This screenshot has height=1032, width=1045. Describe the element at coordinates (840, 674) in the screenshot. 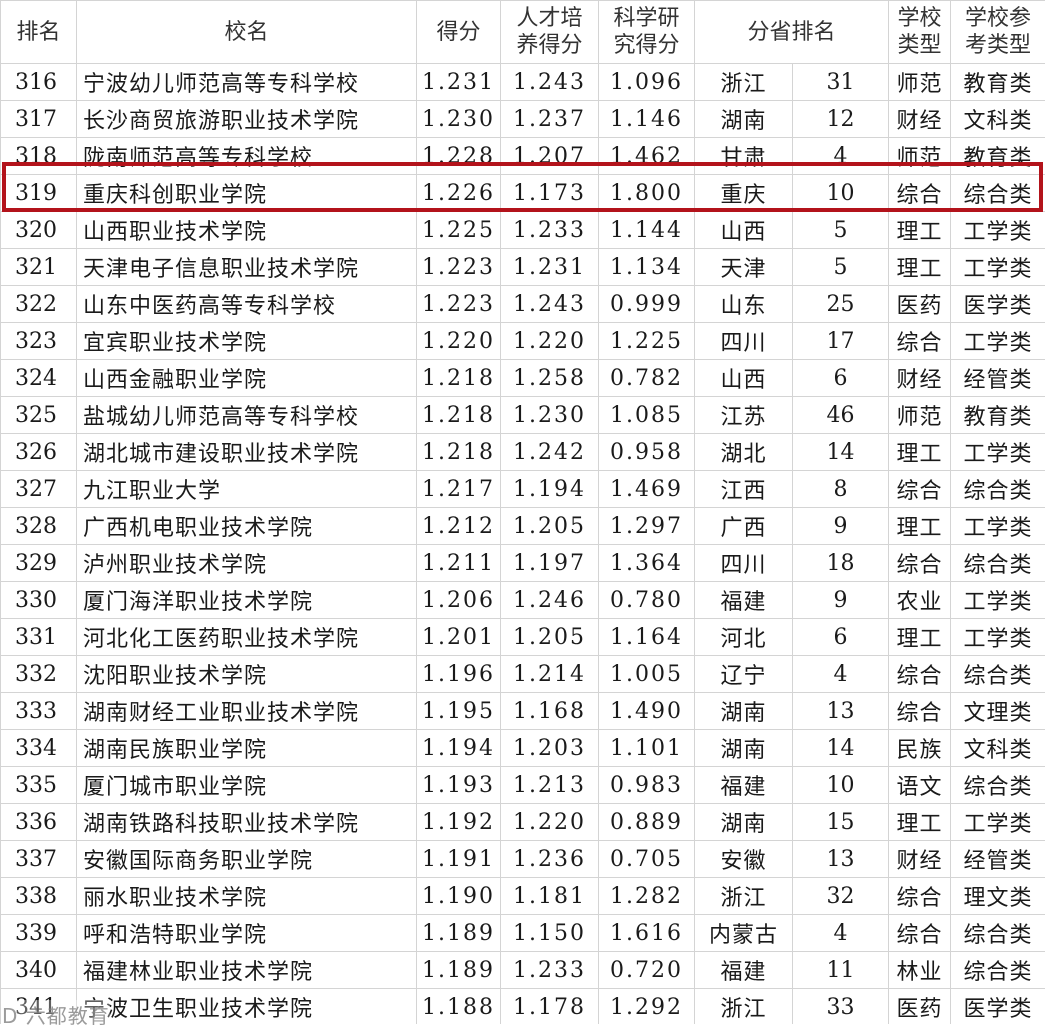

I see `cell-province-rank: 4` at that location.